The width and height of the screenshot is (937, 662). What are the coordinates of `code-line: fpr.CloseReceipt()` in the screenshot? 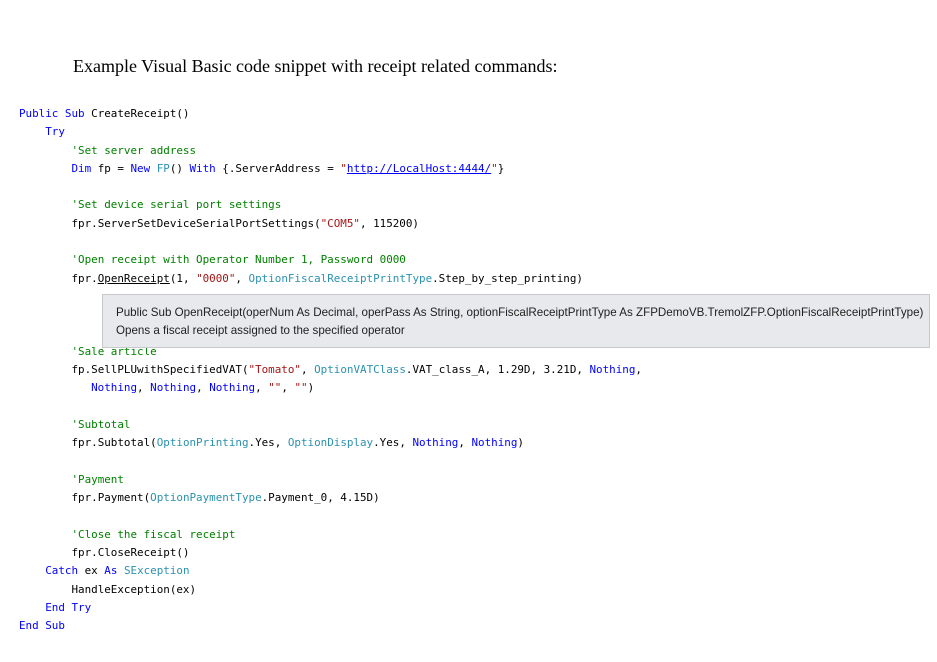 It's located at (330, 553).